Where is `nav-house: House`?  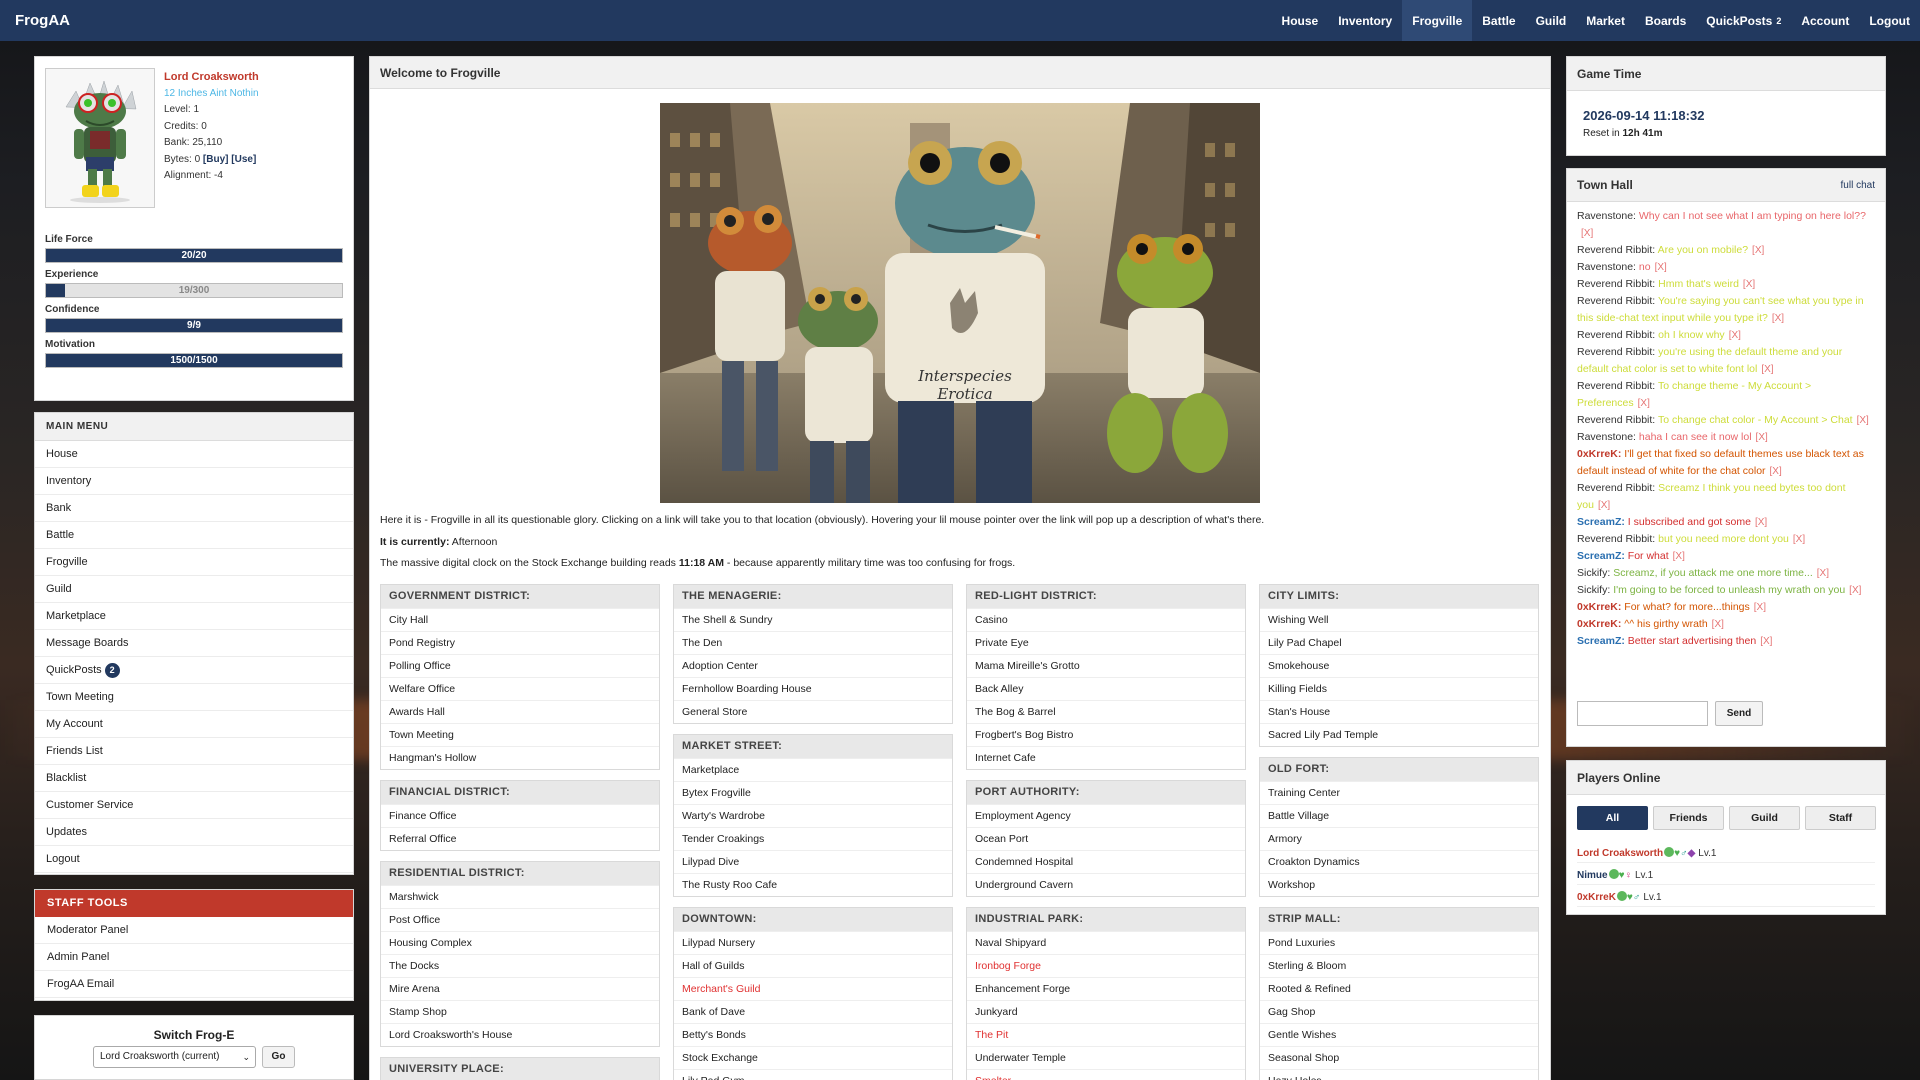
nav-house: House is located at coordinates (1300, 20).